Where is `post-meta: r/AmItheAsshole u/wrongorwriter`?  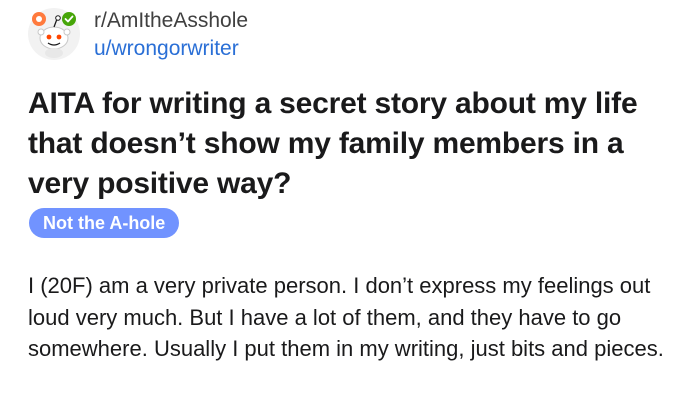
post-meta: r/AmItheAsshole u/wrongorwriter is located at coordinates (171, 35).